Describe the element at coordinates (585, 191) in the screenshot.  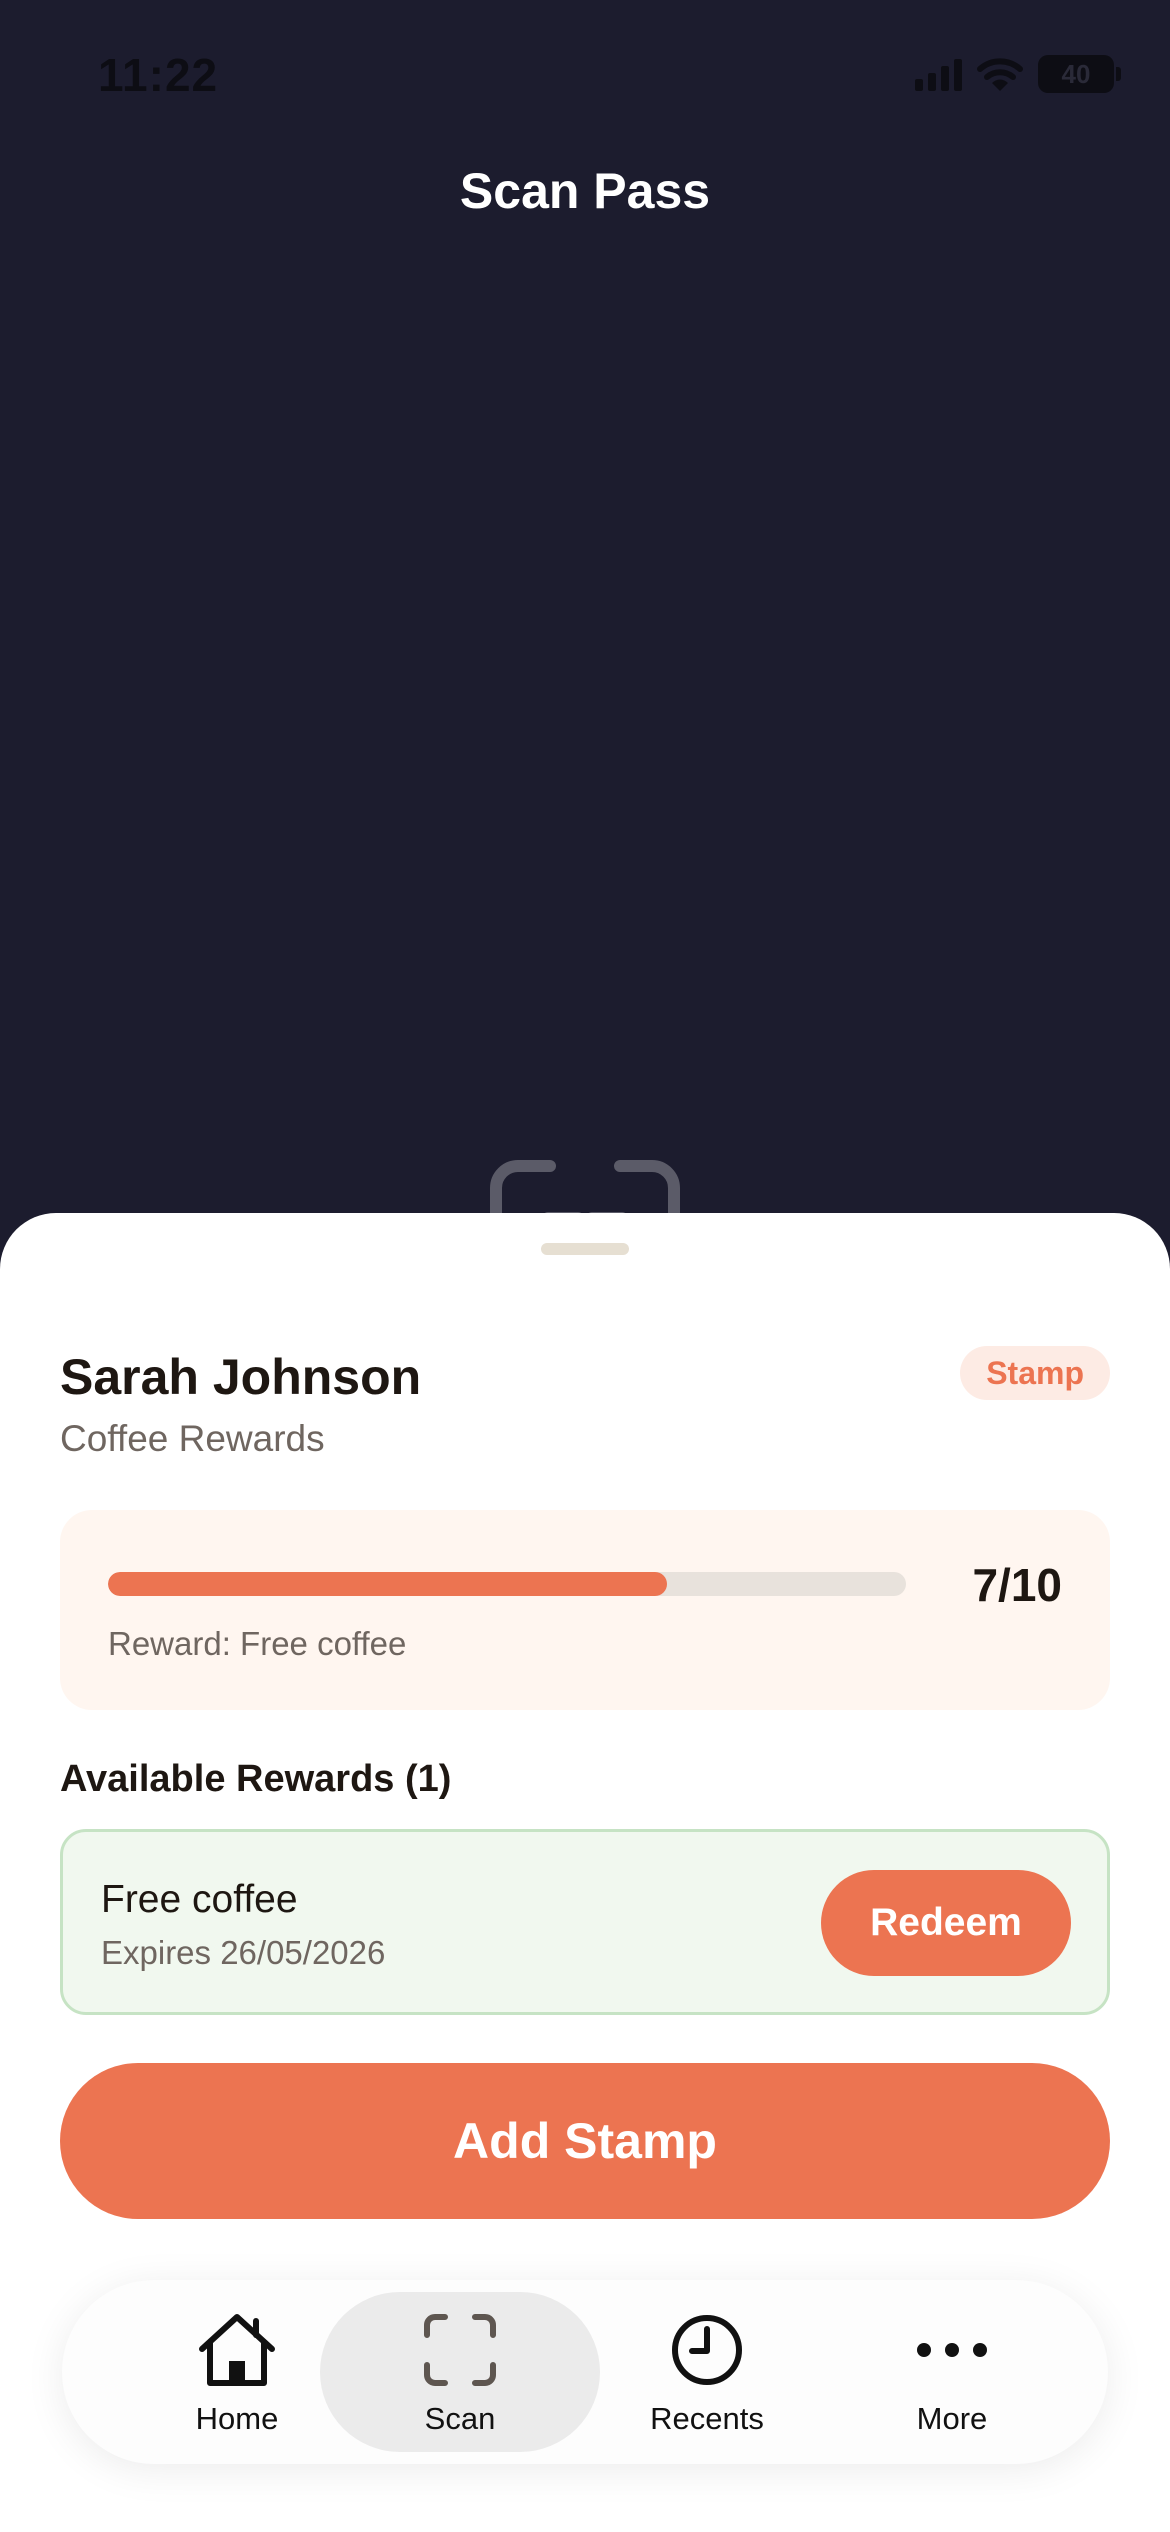
I see `screen-title: Scan Pass` at that location.